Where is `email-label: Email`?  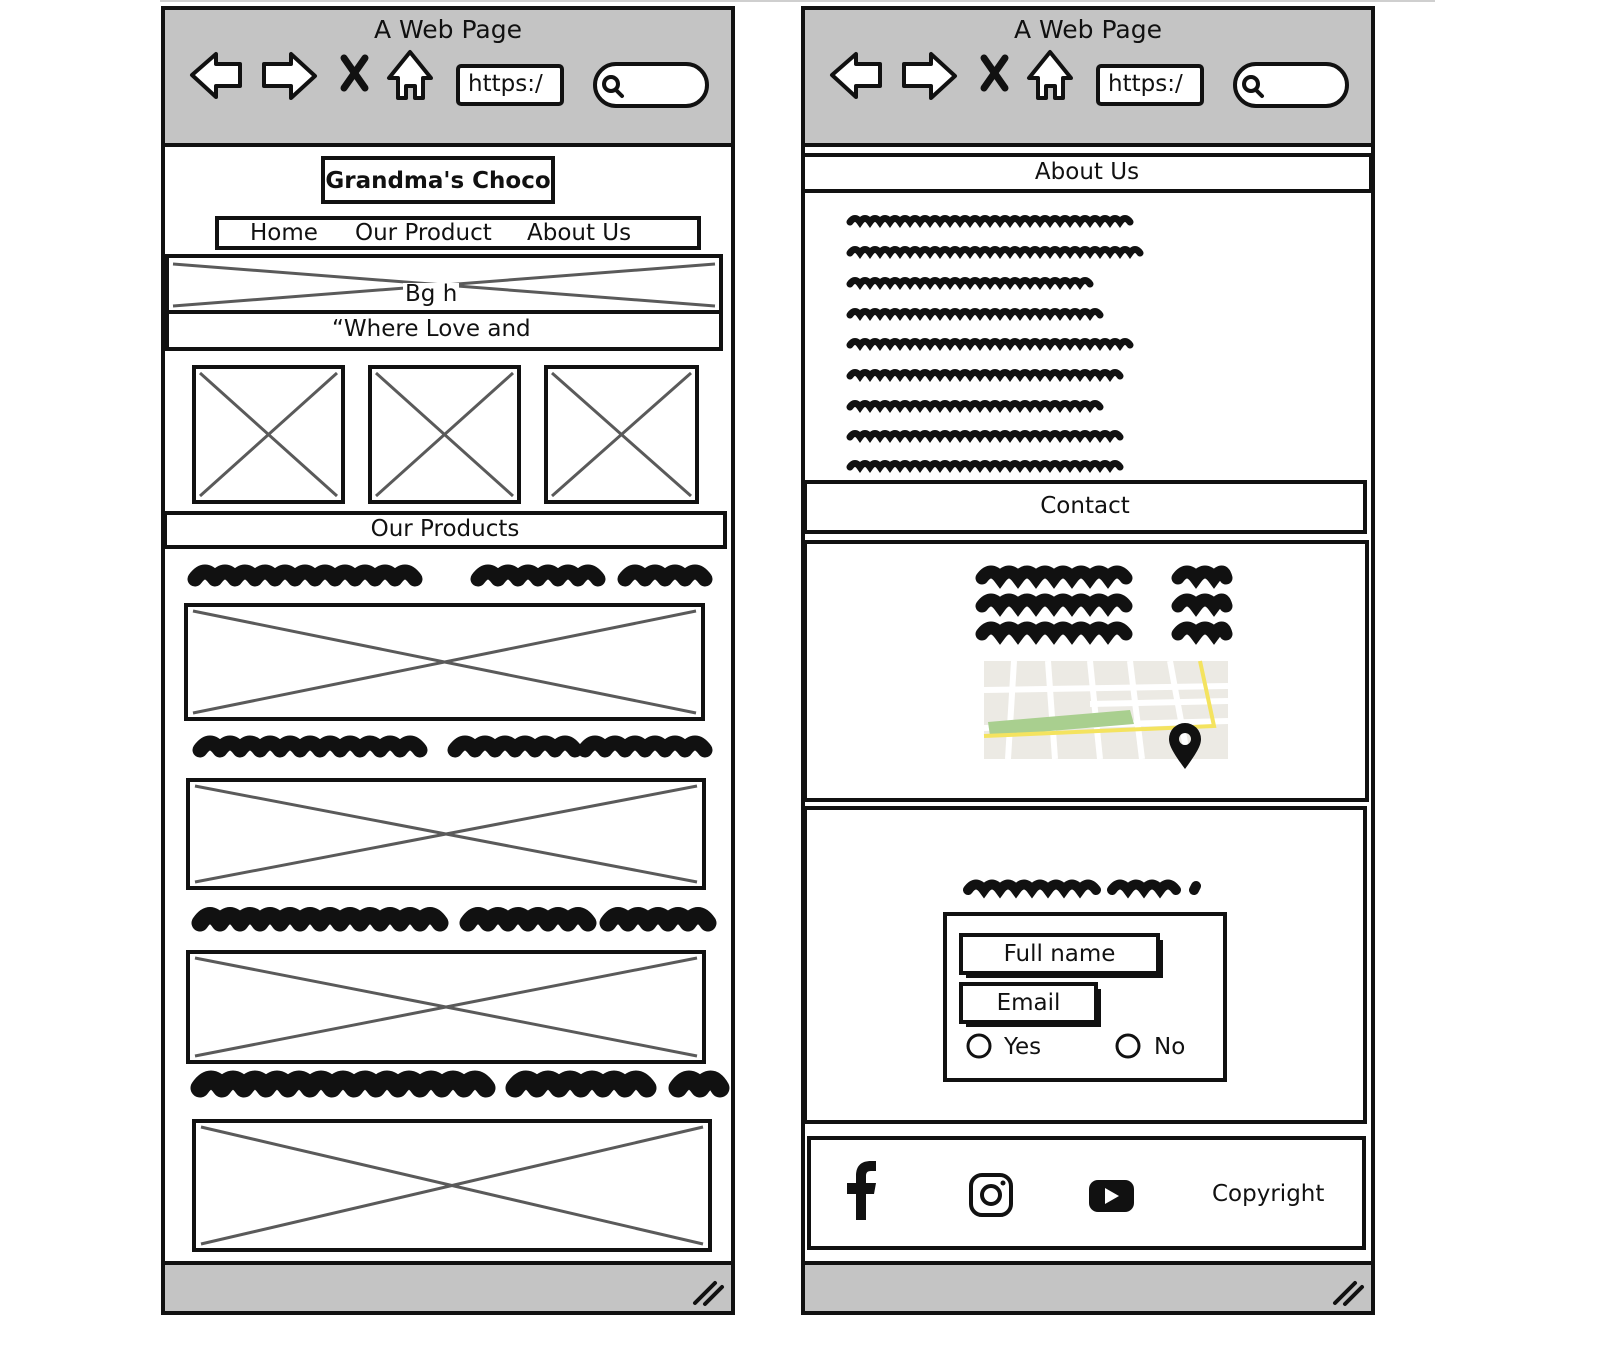
email-label: Email is located at coordinates (1028, 1003).